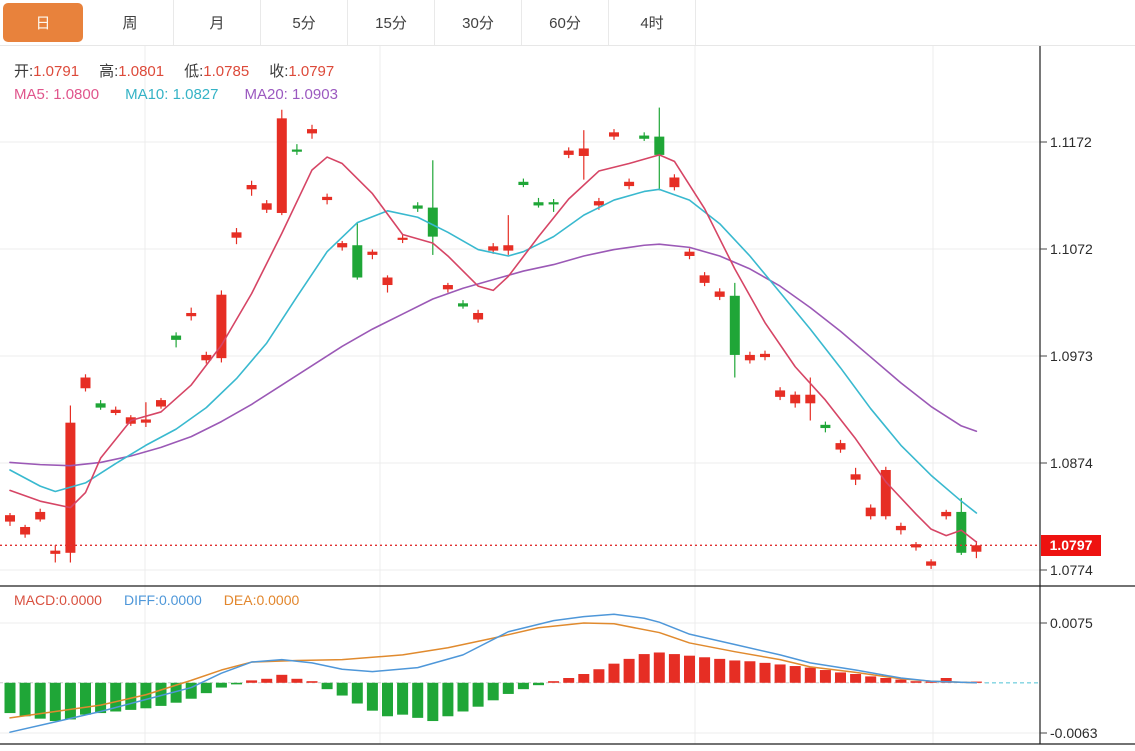  What do you see at coordinates (478, 22) in the screenshot?
I see `tab-30min: 30分` at bounding box center [478, 22].